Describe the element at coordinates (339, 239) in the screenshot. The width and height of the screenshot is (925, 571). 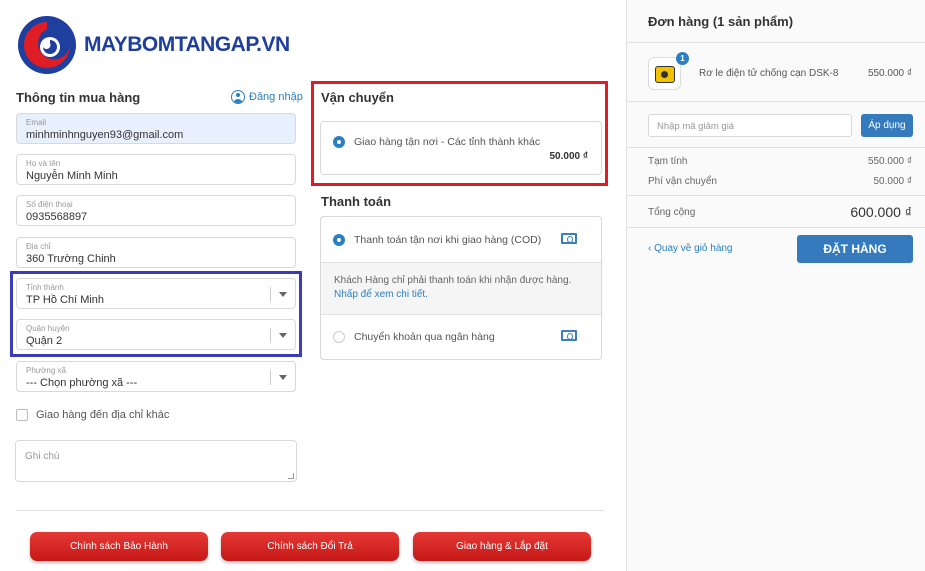
I see `cod-radio` at that location.